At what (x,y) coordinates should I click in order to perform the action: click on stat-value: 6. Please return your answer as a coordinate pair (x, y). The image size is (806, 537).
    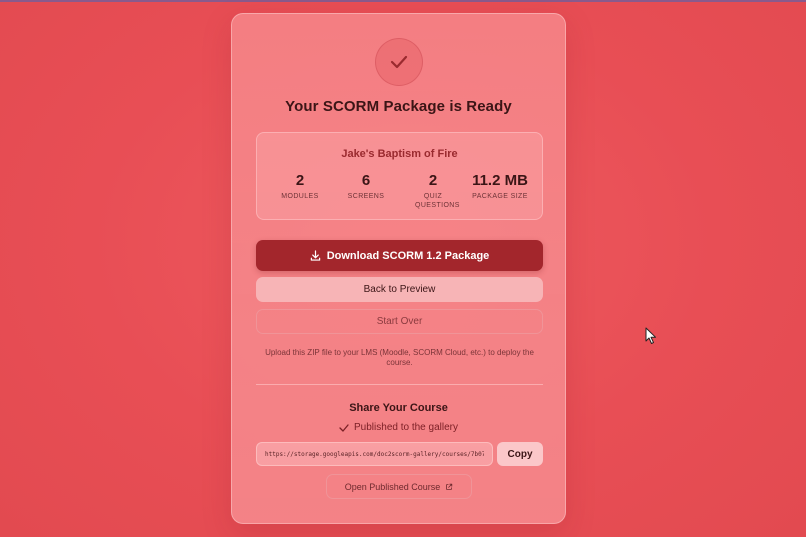
    Looking at the image, I should click on (366, 180).